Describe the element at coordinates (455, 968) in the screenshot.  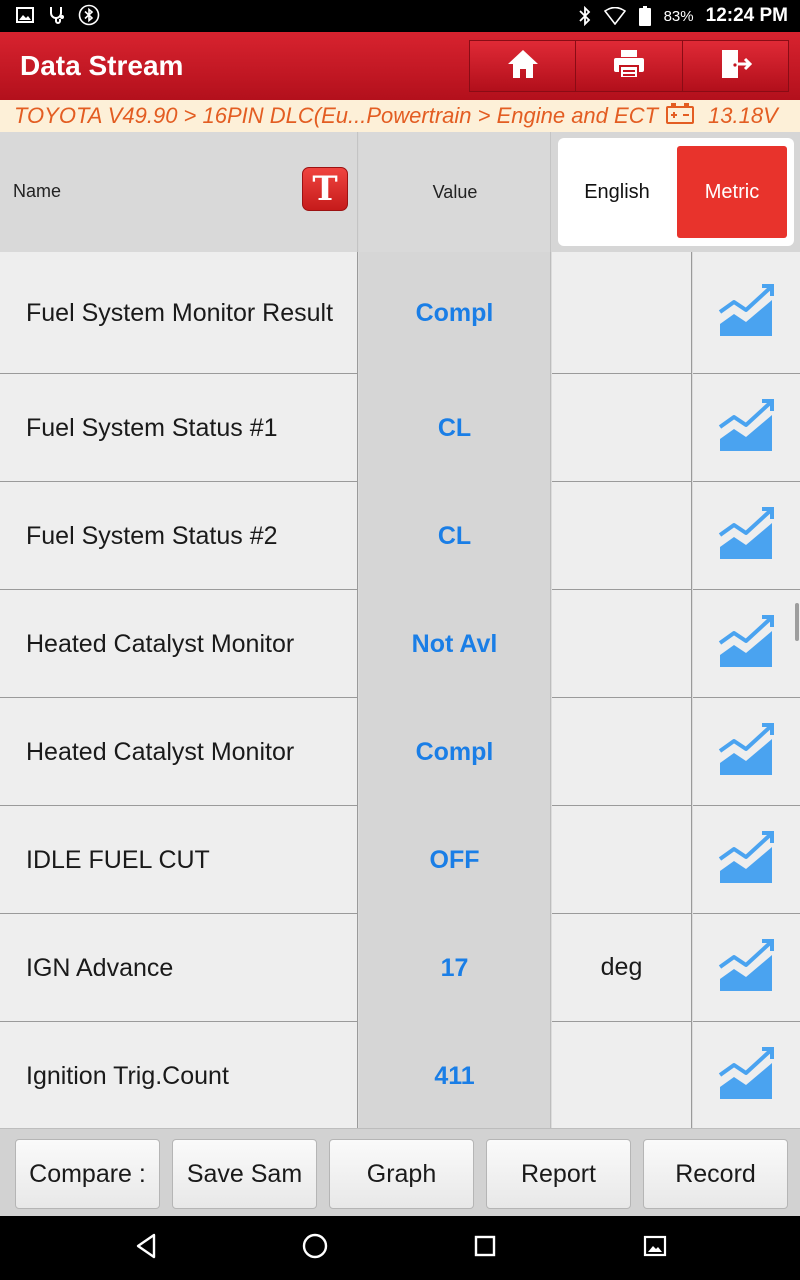
I see `row-value: 17` at that location.